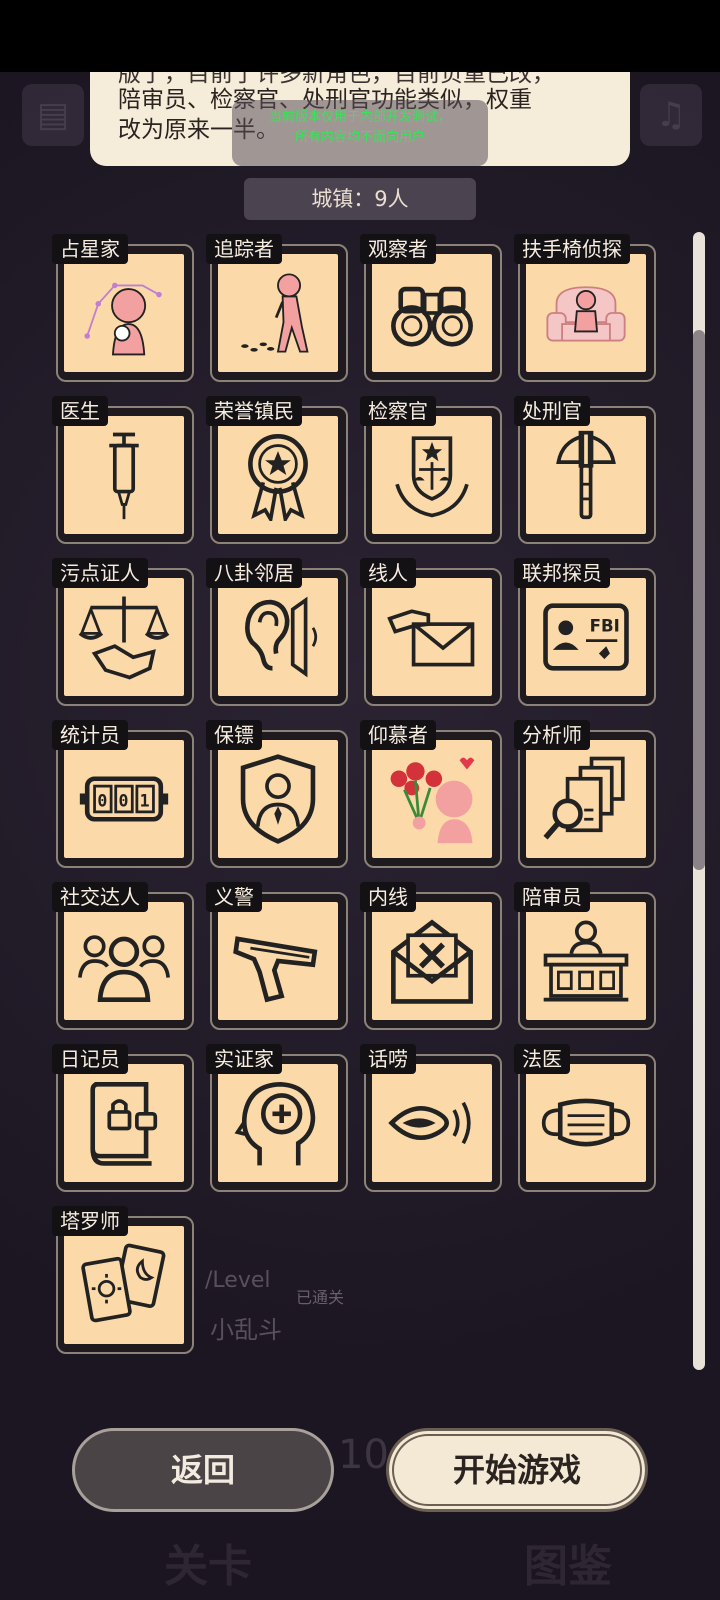 This screenshot has height=1600, width=720. I want to click on role-card-statistician: 0 0 1 统计员, so click(123, 794).